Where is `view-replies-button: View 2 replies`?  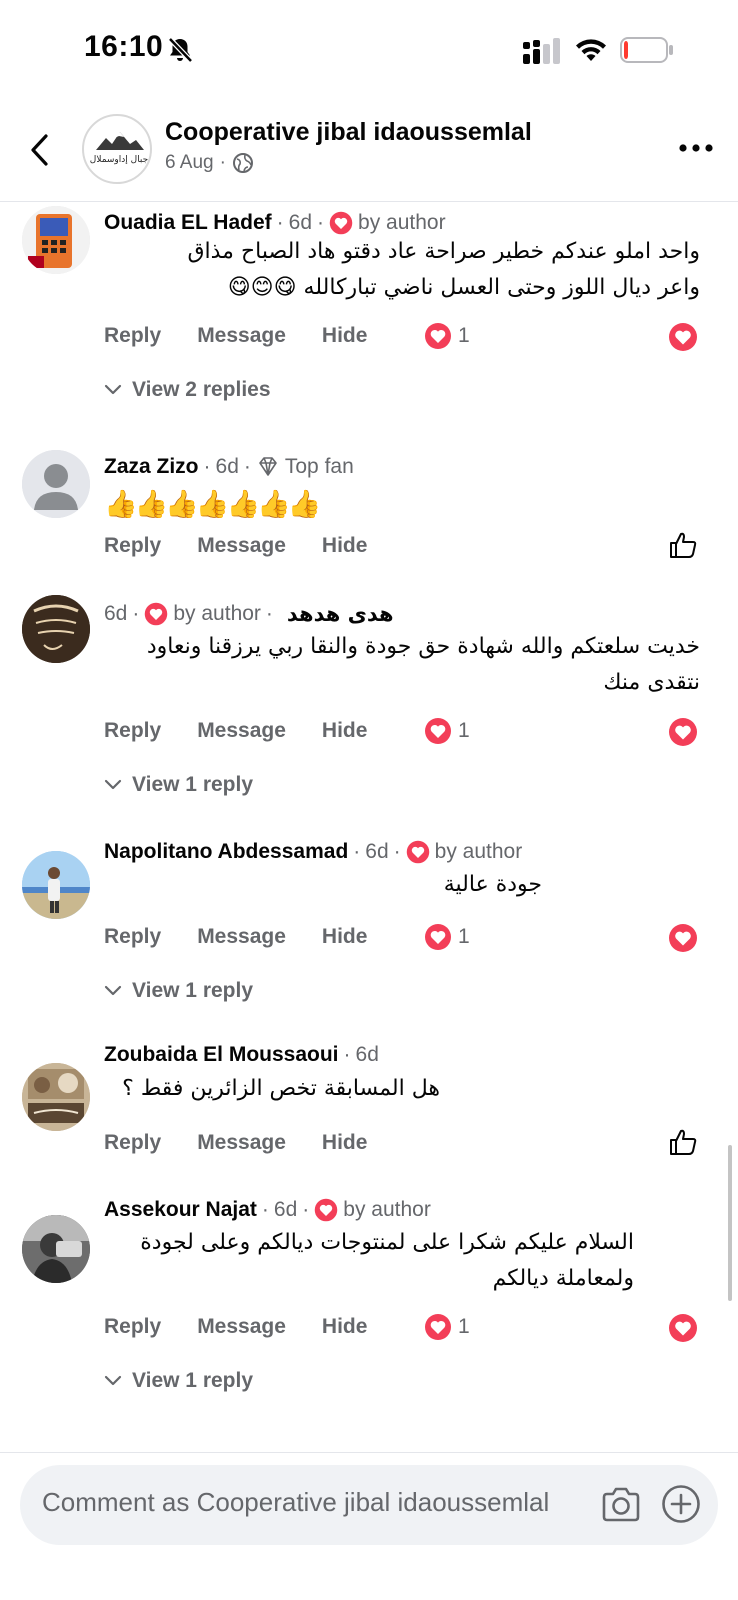
view-replies-button: View 2 replies is located at coordinates (187, 390).